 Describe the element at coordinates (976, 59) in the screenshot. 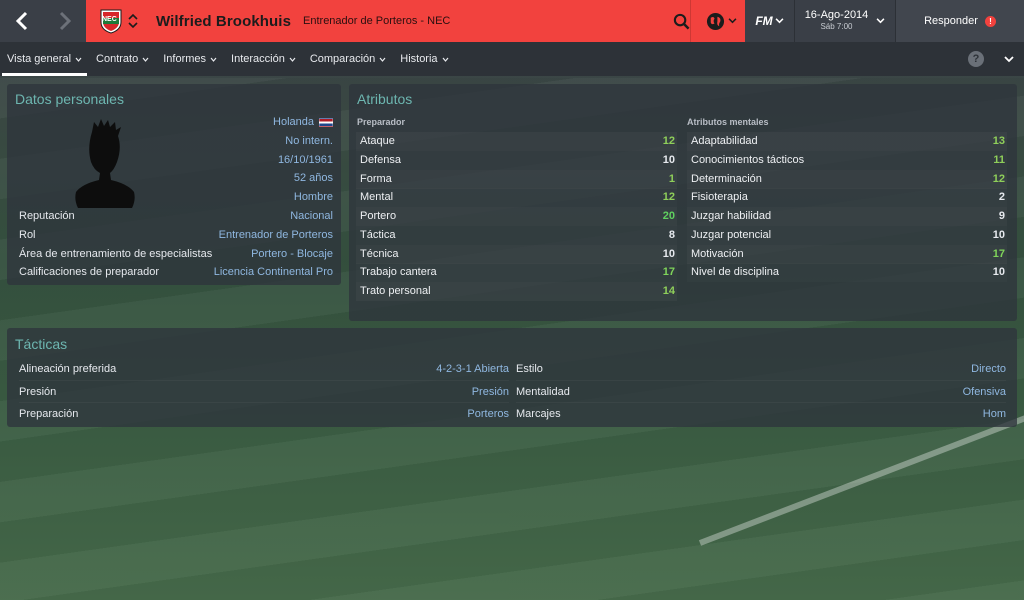

I see `help-button: ?` at that location.